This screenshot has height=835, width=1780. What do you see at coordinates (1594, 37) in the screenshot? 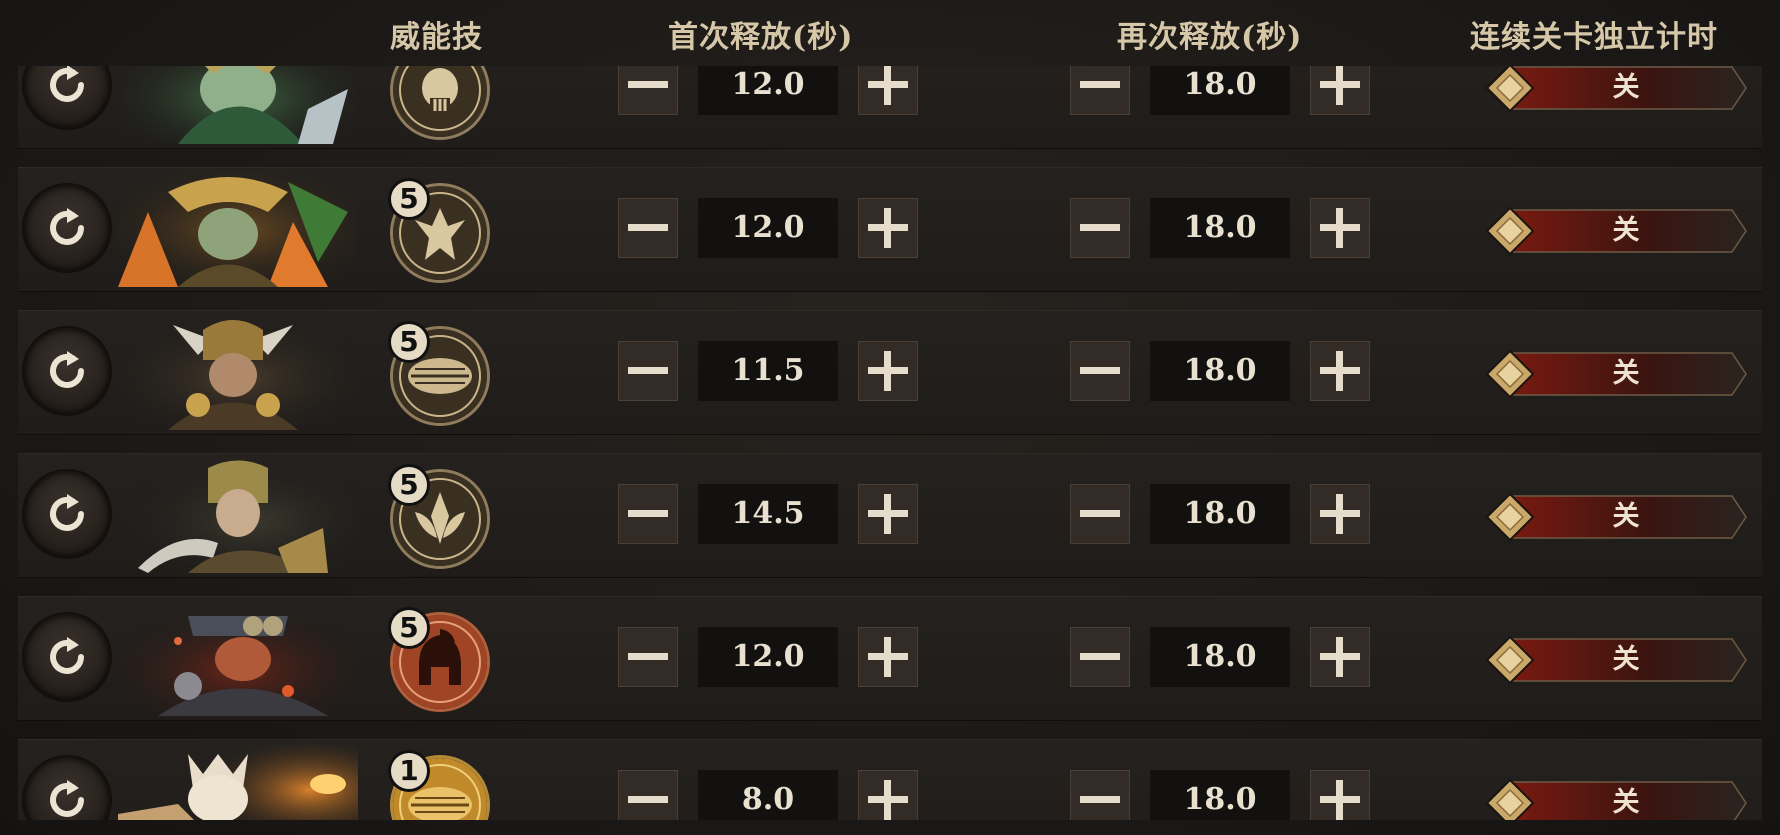
I see `header-independent-timer: 连续关卡独立计时` at bounding box center [1594, 37].